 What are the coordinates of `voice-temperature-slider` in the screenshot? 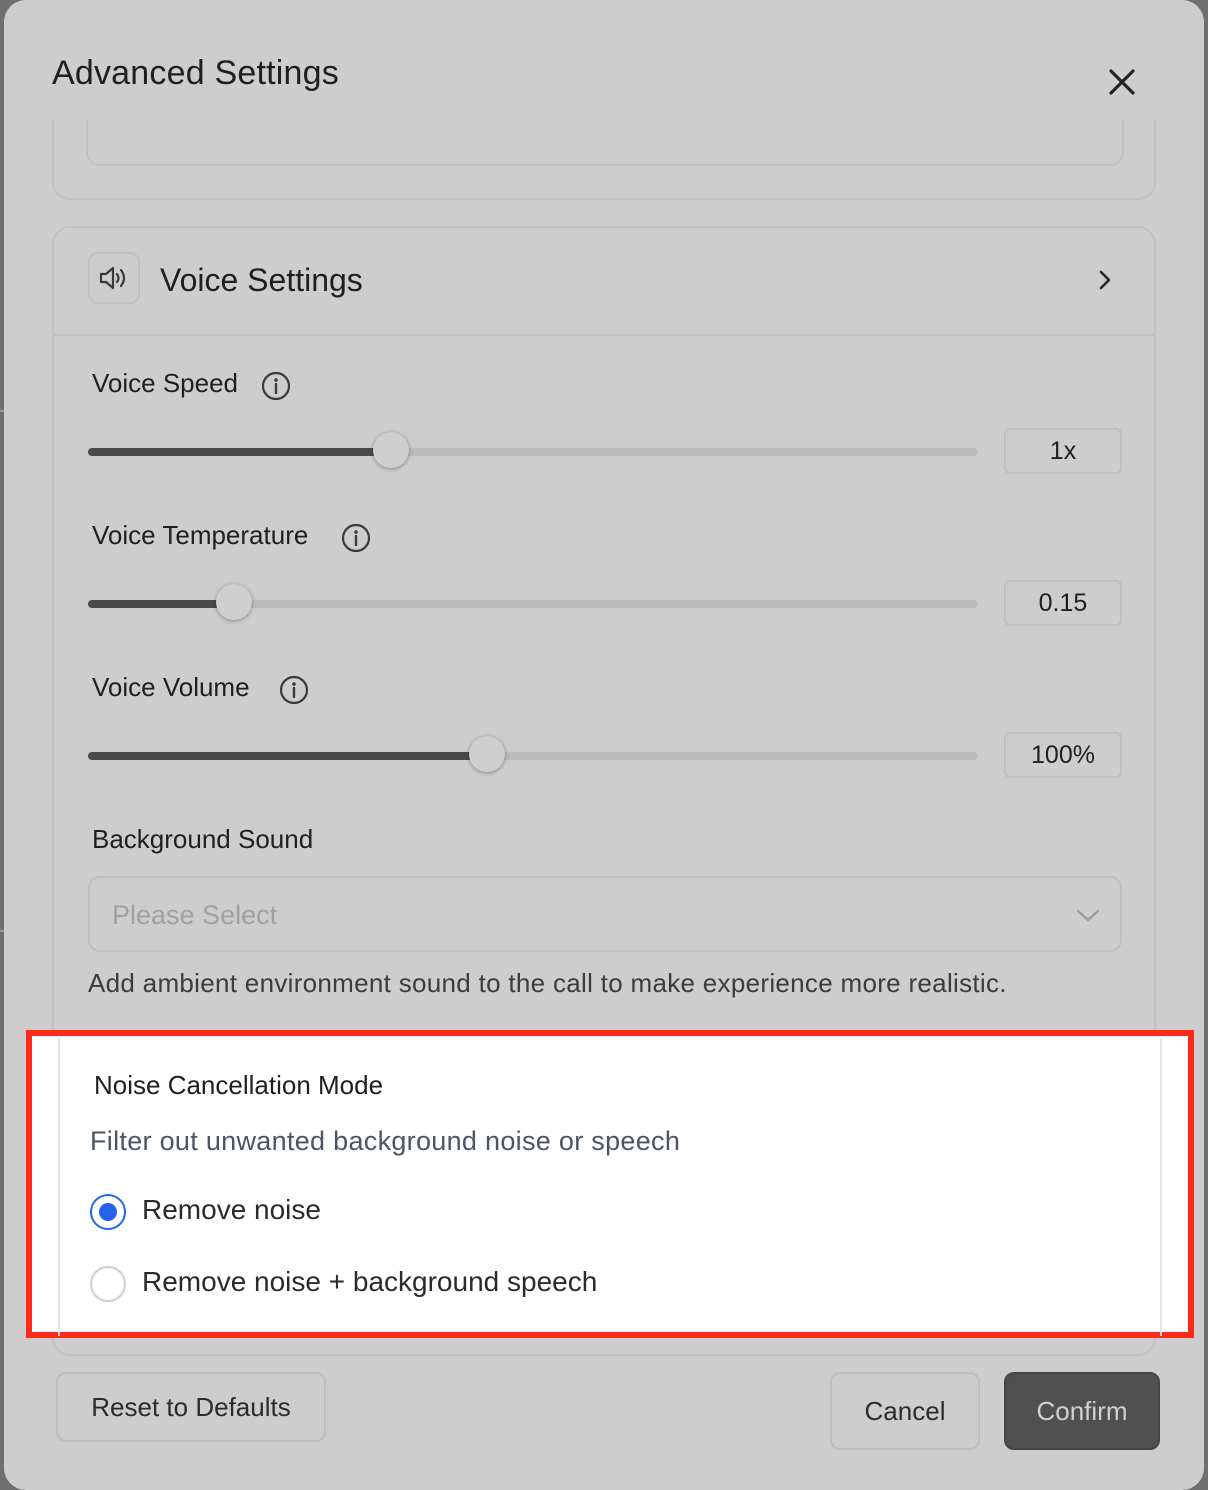 It's located at (533, 602).